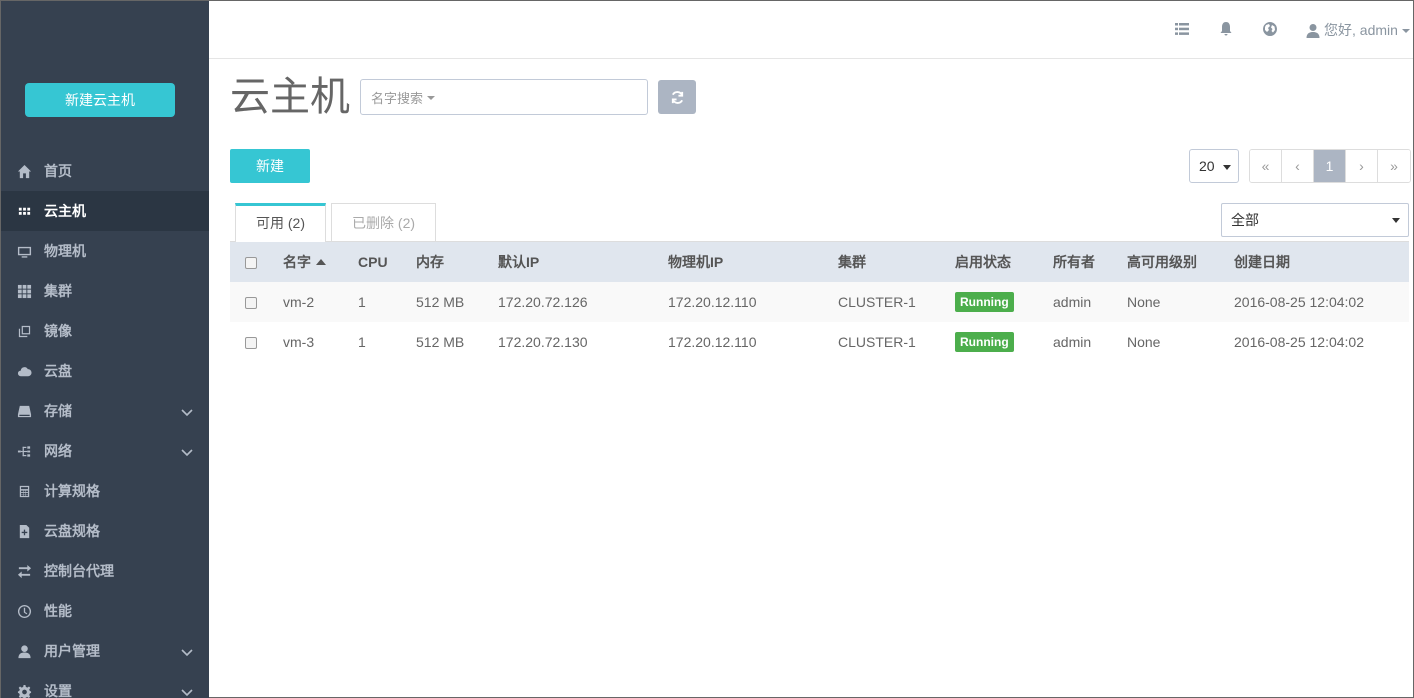 The image size is (1414, 698). I want to click on sidebar-item-vm: 云主机, so click(105, 211).